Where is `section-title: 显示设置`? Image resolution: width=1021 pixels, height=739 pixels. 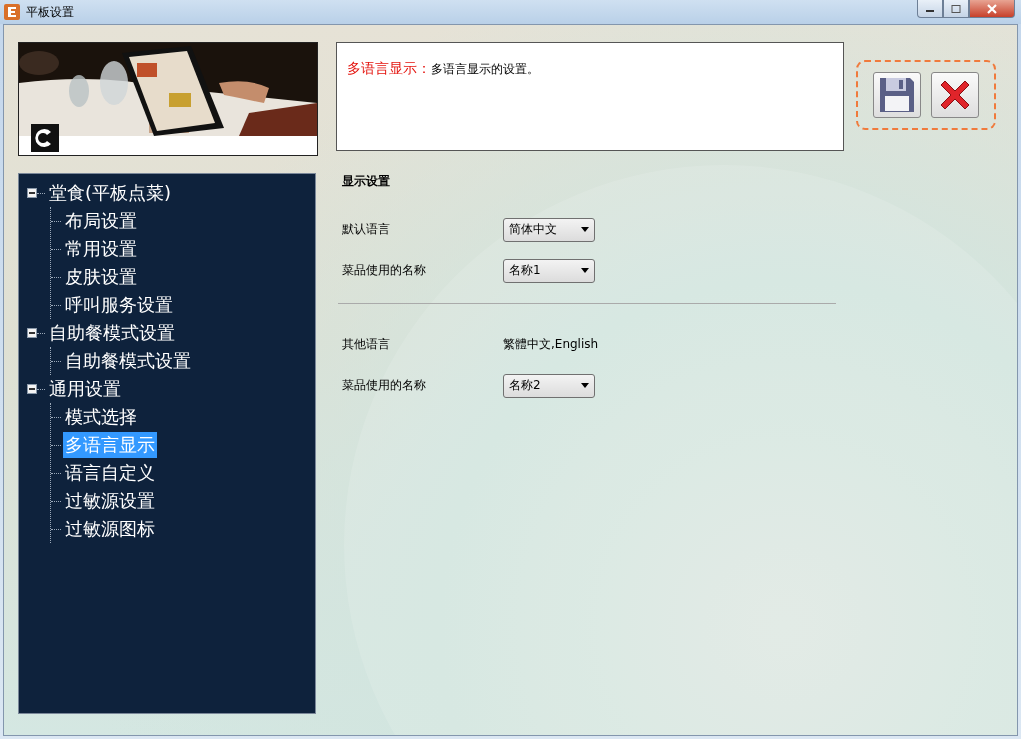 section-title: 显示设置 is located at coordinates (366, 181).